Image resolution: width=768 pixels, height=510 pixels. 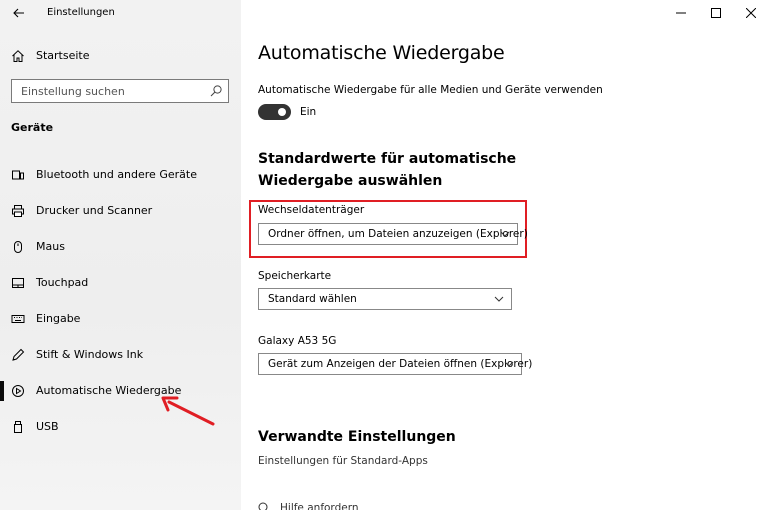 What do you see at coordinates (357, 437) in the screenshot?
I see `related-settings-title: Verwandte Einstellungen` at bounding box center [357, 437].